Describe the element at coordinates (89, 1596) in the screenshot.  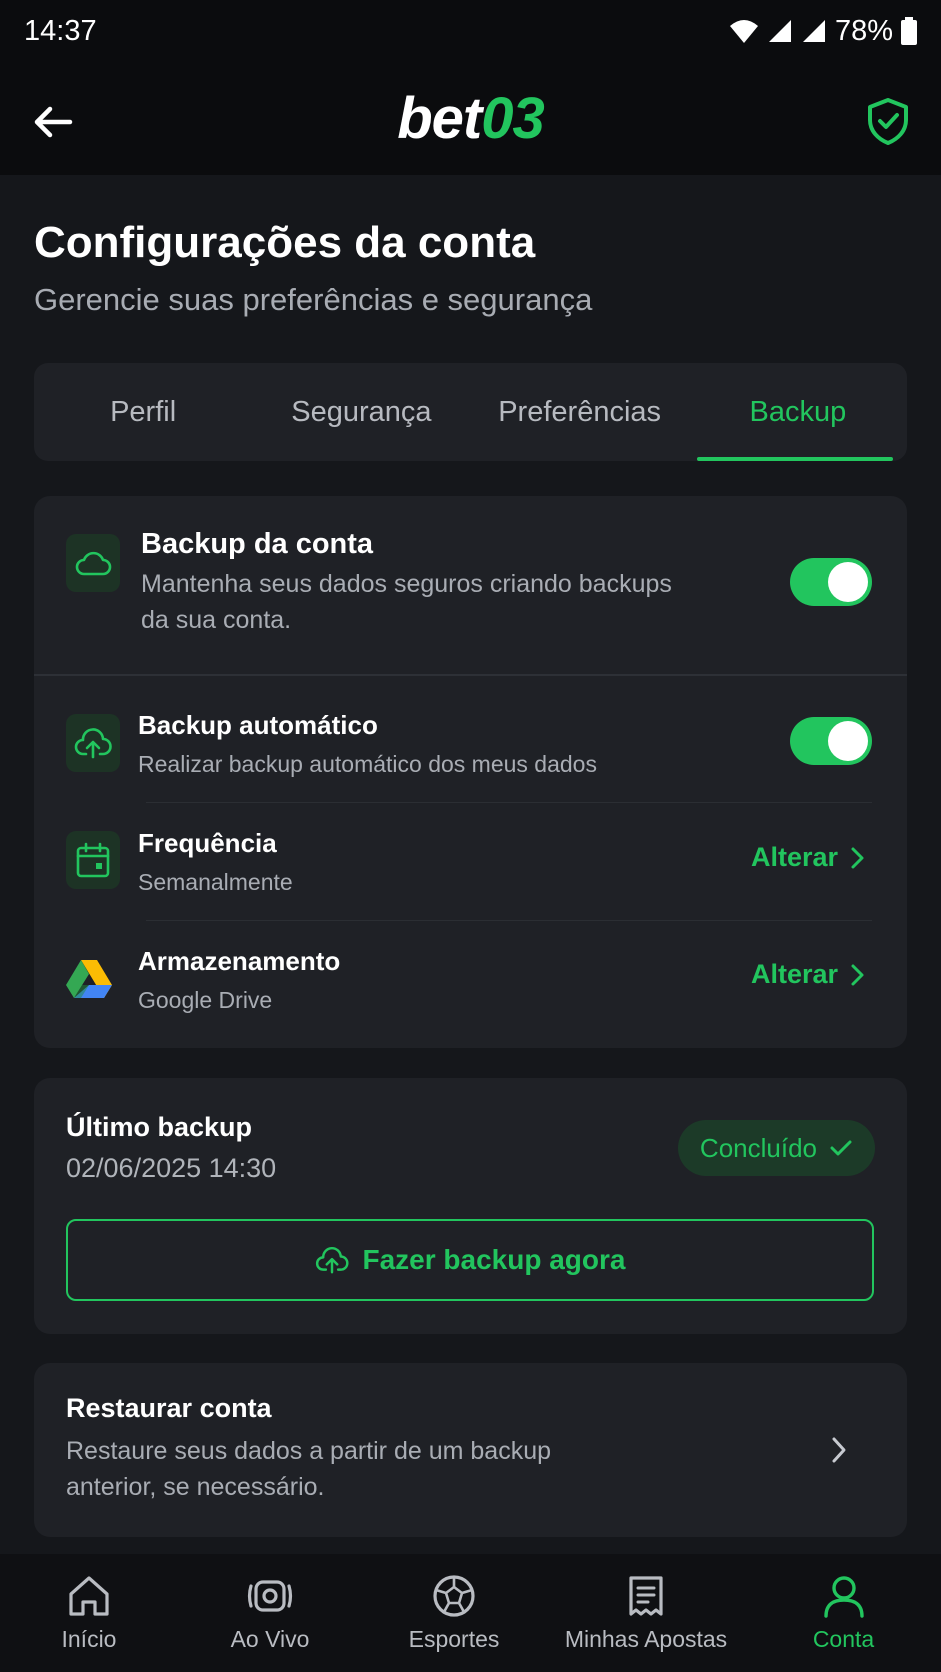
I see `home-icon` at that location.